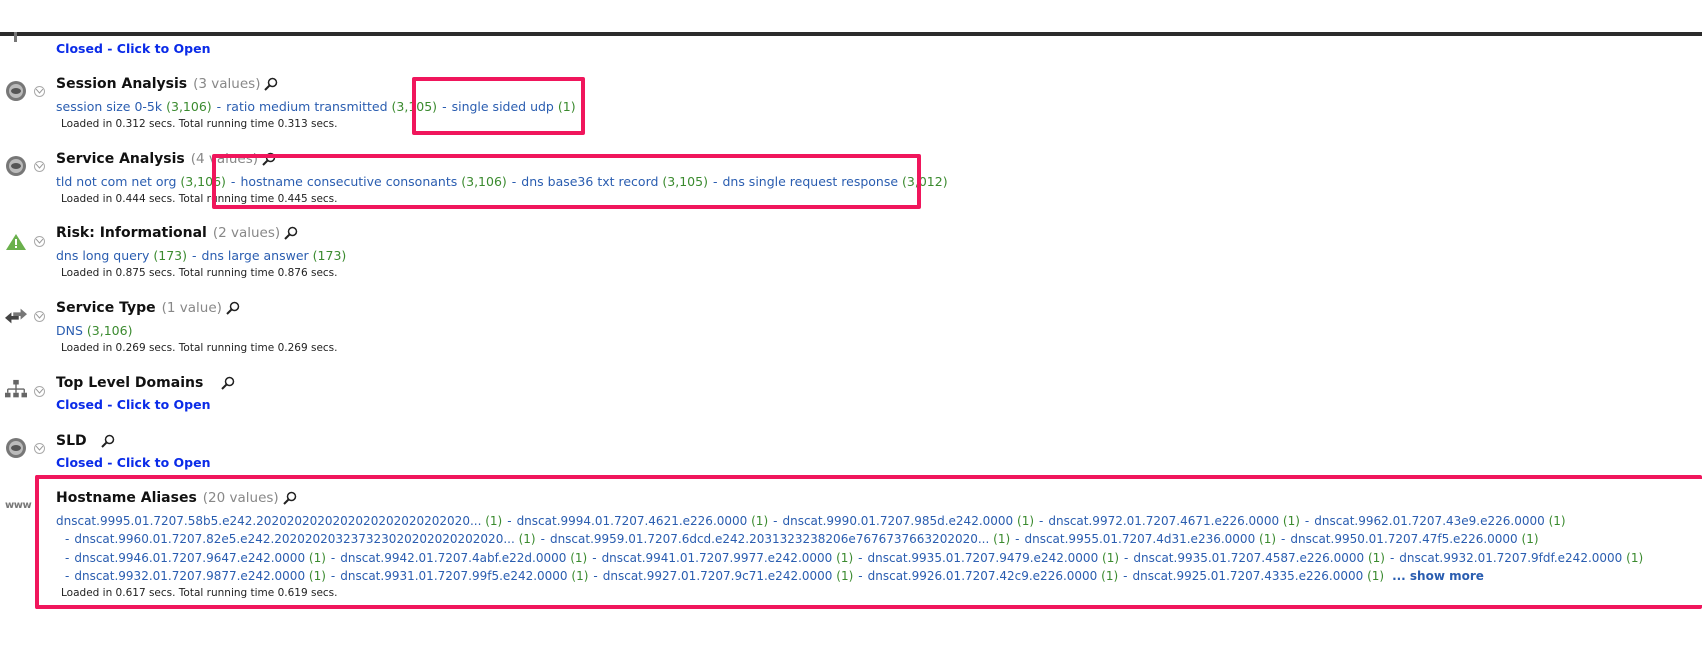 This screenshot has width=1702, height=661. What do you see at coordinates (274, 255) in the screenshot?
I see `value-link: dns large answer (173)` at bounding box center [274, 255].